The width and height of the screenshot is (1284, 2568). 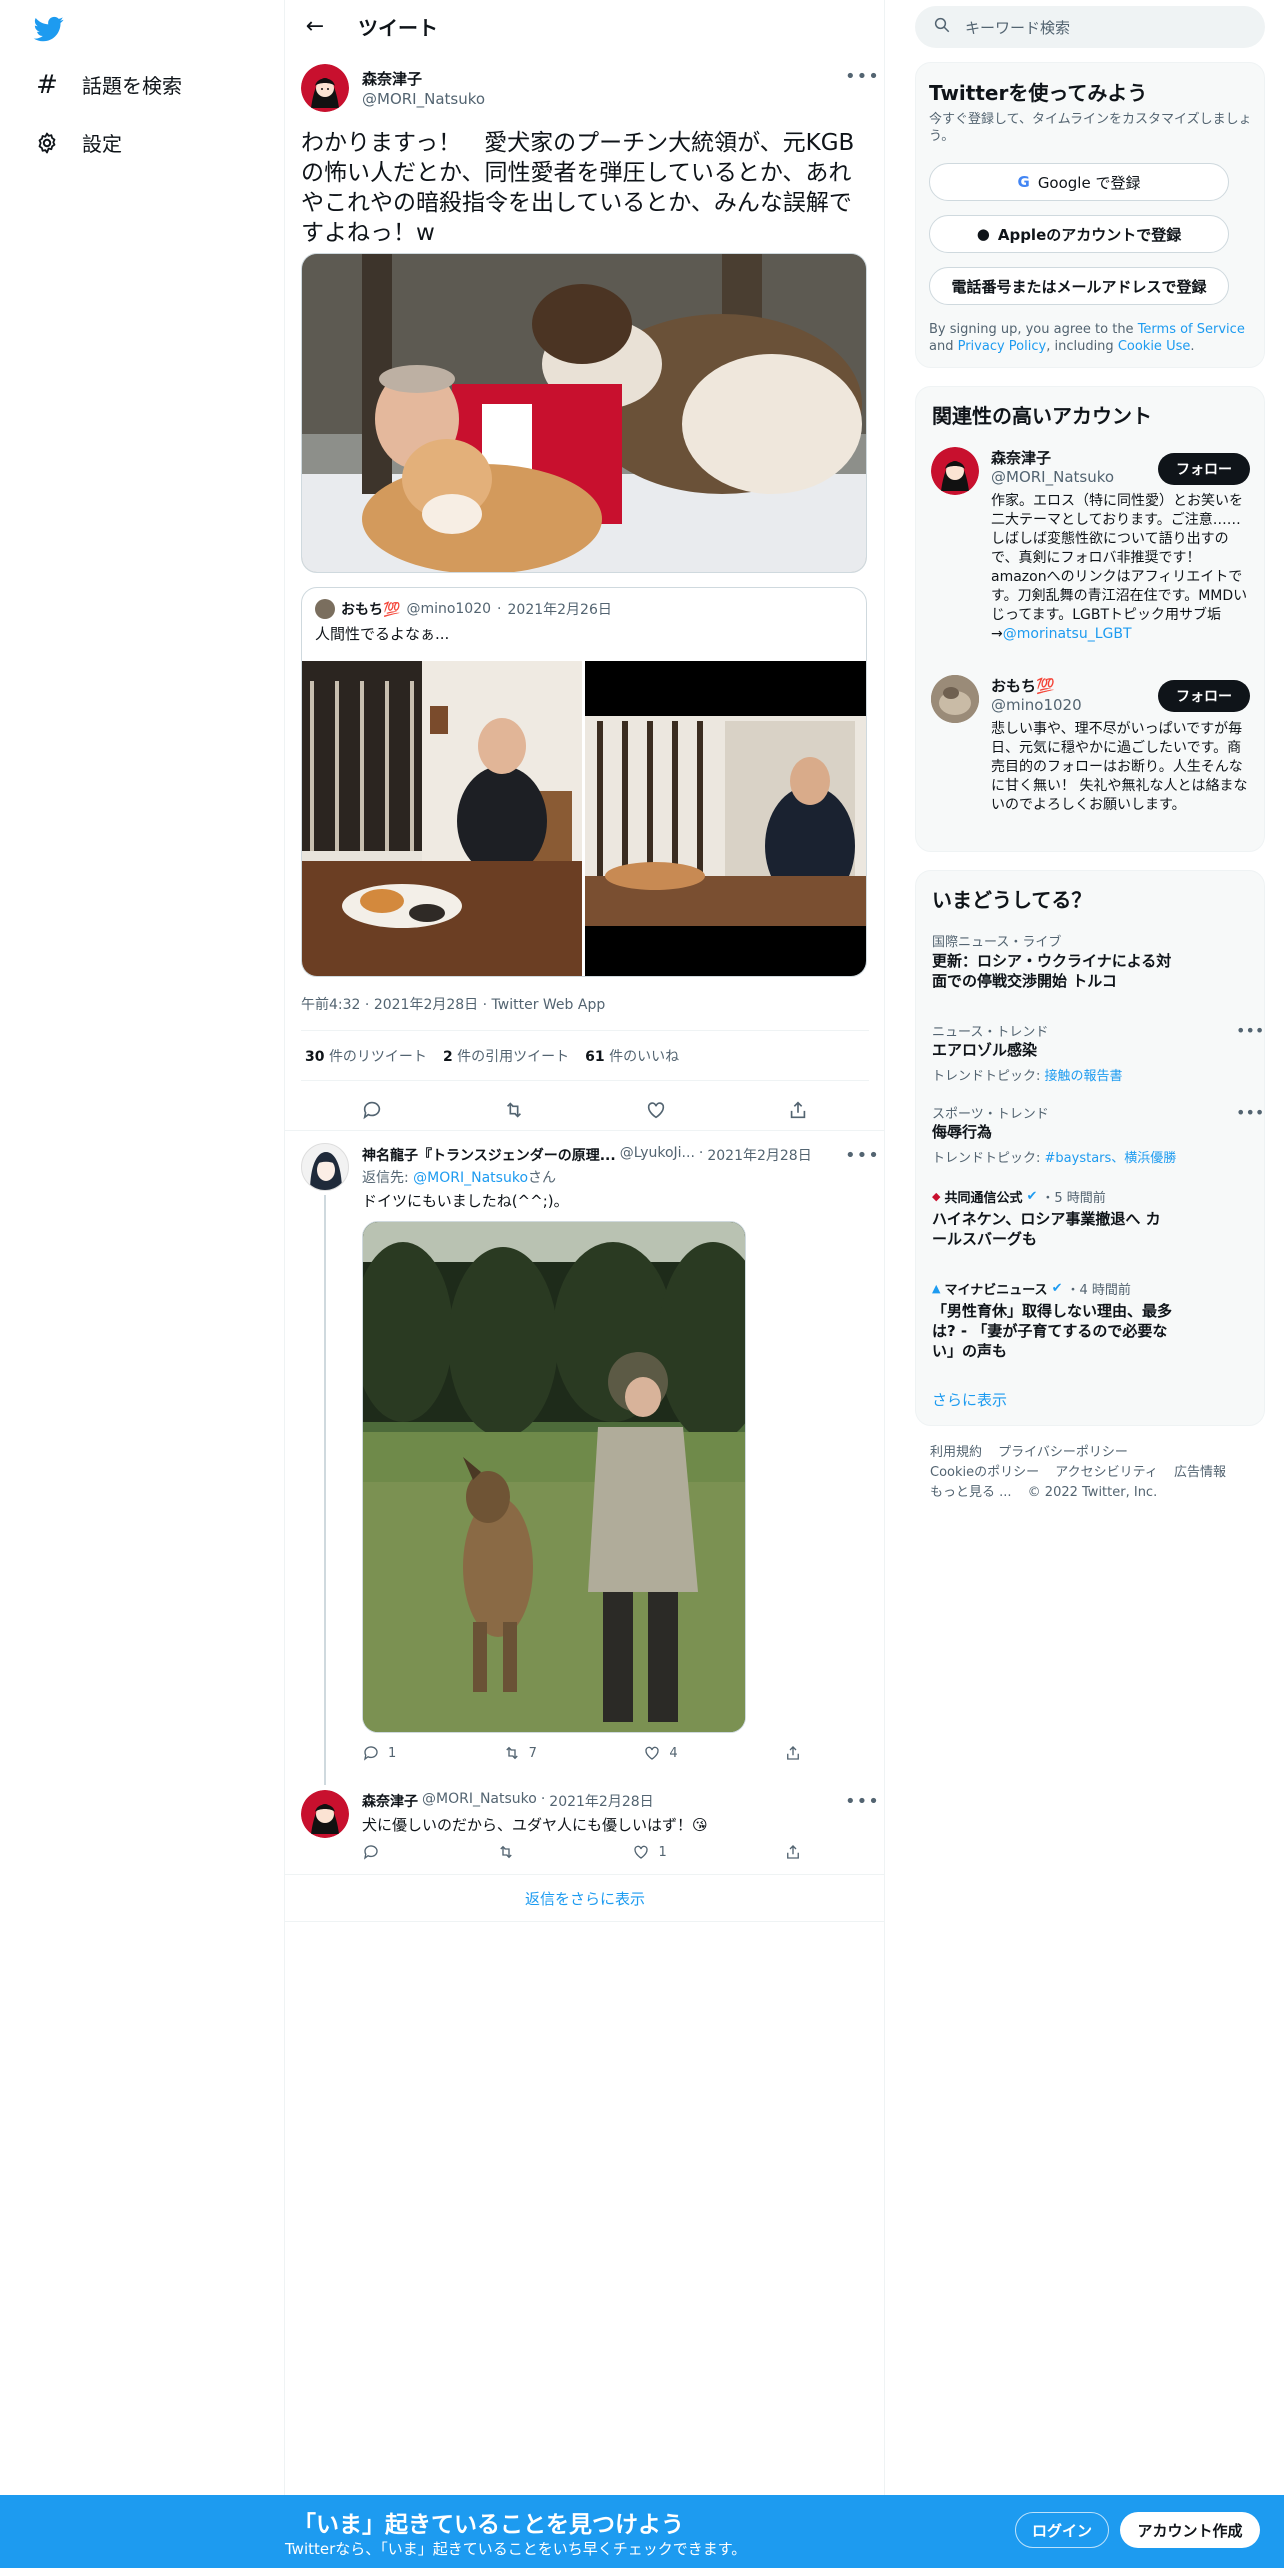 What do you see at coordinates (325, 609) in the screenshot?
I see `quoted-avatar` at bounding box center [325, 609].